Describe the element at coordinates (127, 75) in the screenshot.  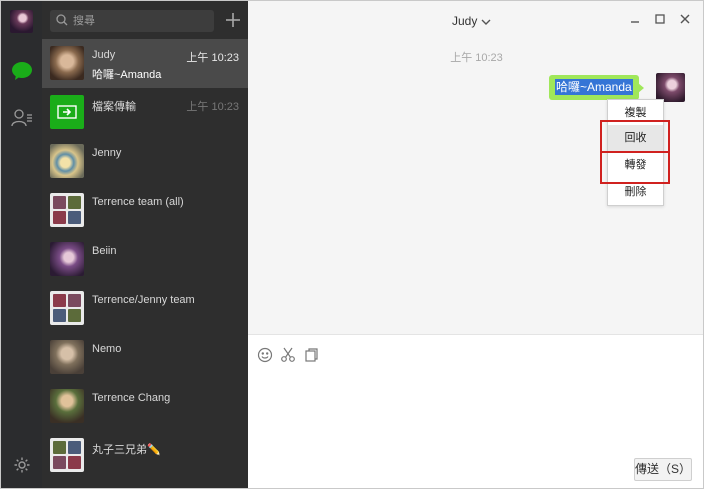
I see `conversation-preview: 哈囉~Amanda` at that location.